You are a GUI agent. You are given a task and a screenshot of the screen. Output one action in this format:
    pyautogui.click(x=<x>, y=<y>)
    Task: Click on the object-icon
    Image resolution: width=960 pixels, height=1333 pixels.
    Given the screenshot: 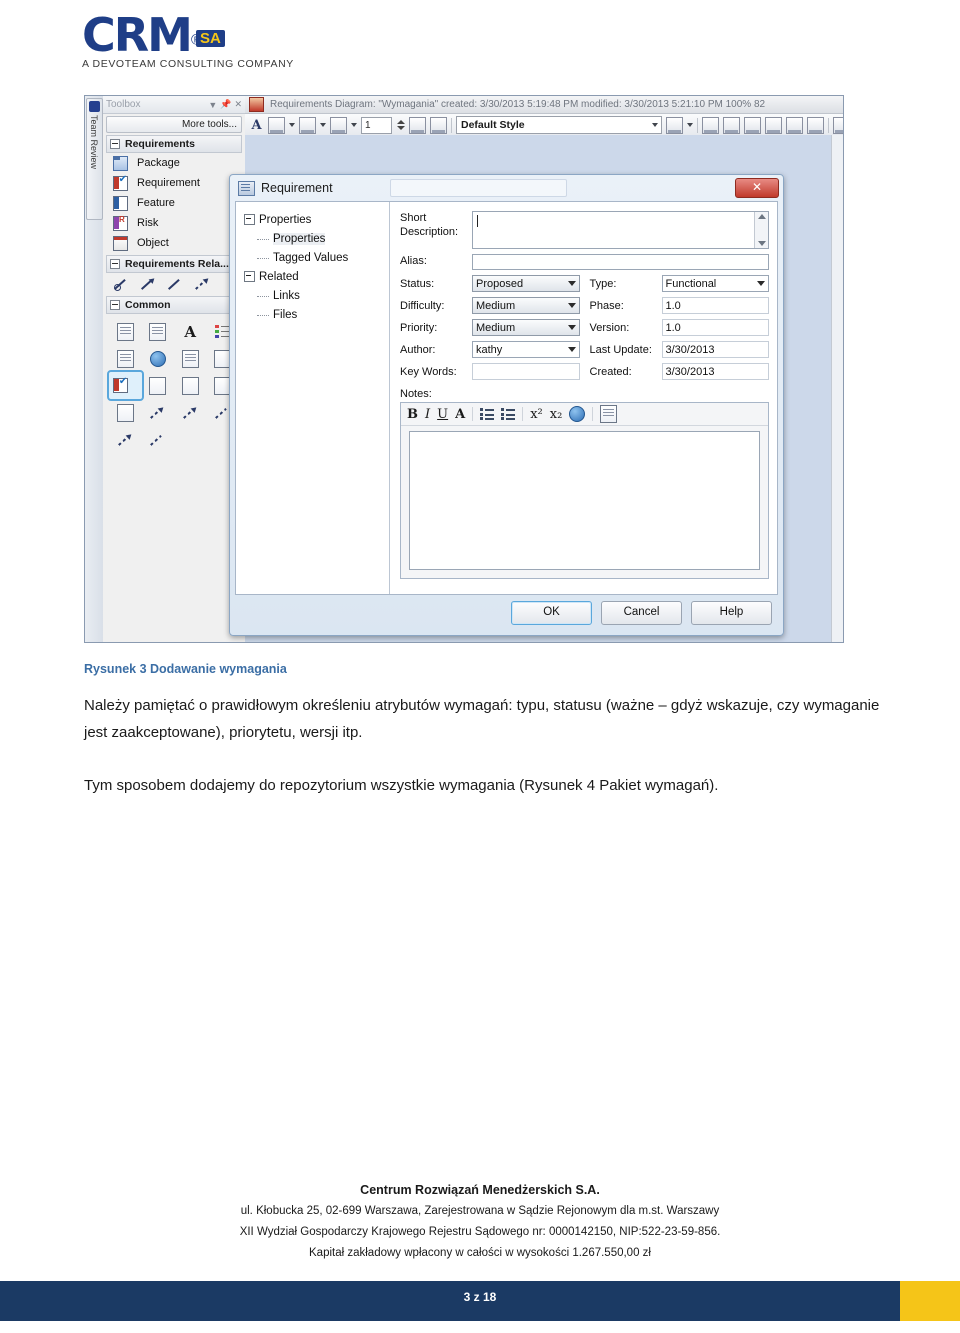 What is the action you would take?
    pyautogui.click(x=120, y=243)
    